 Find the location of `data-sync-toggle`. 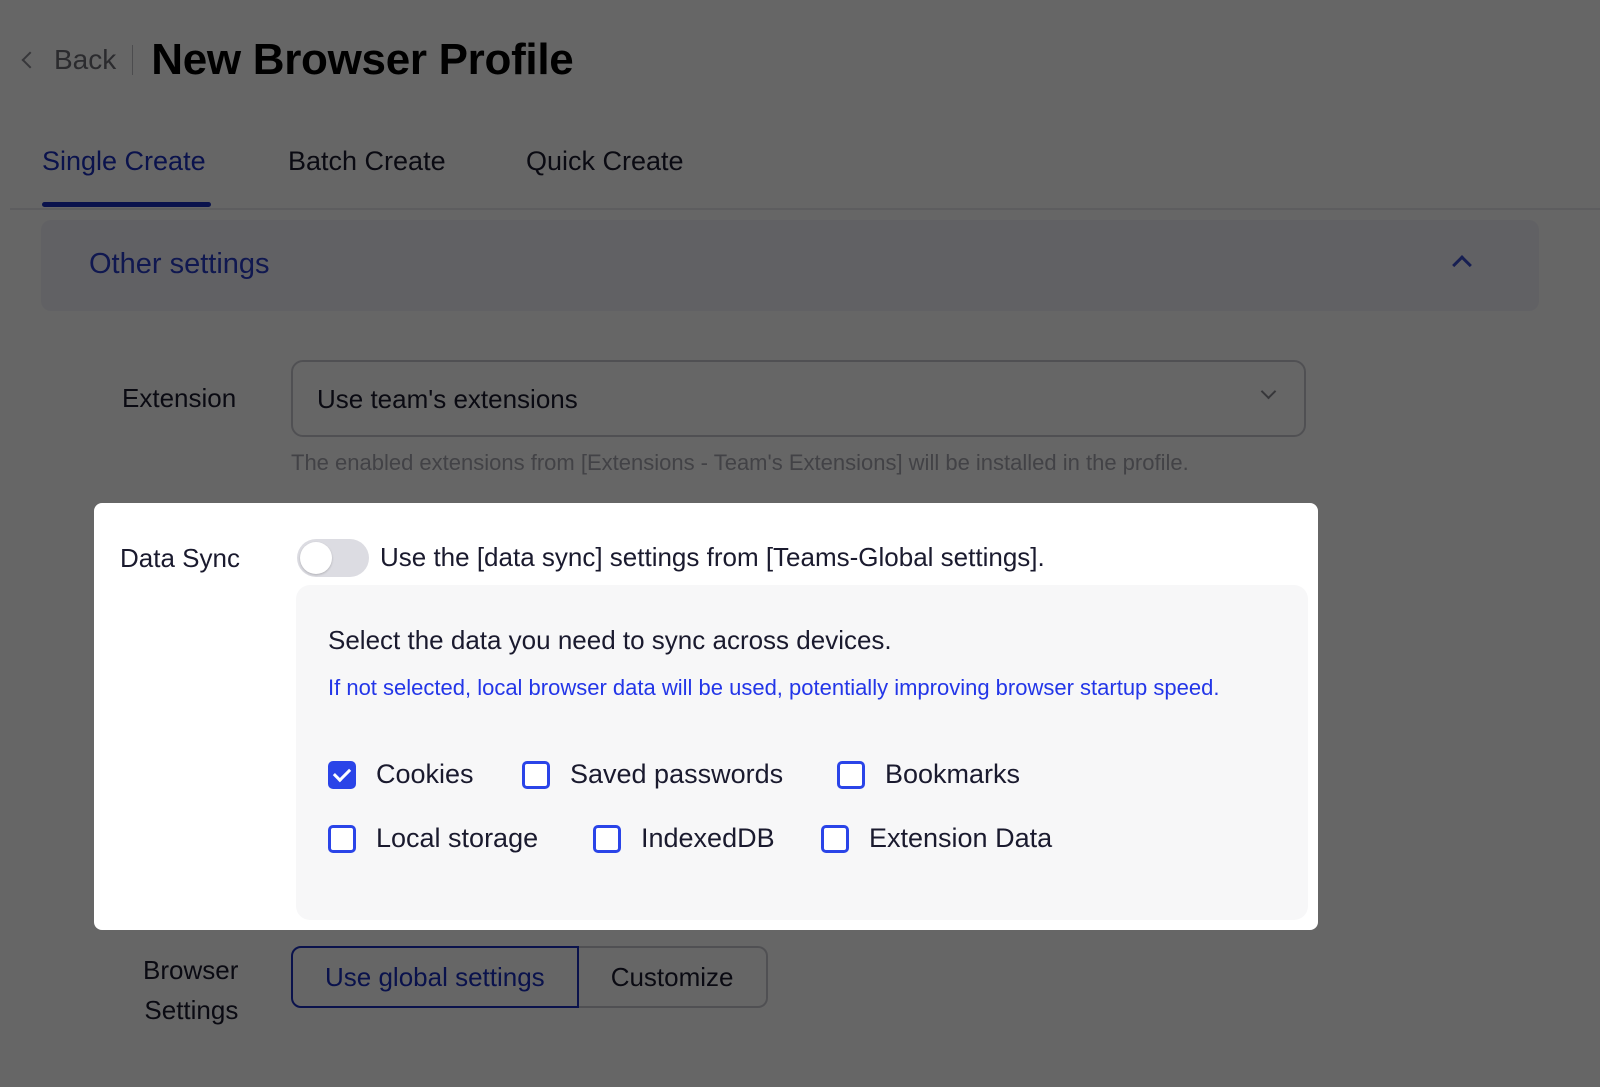

data-sync-toggle is located at coordinates (333, 558).